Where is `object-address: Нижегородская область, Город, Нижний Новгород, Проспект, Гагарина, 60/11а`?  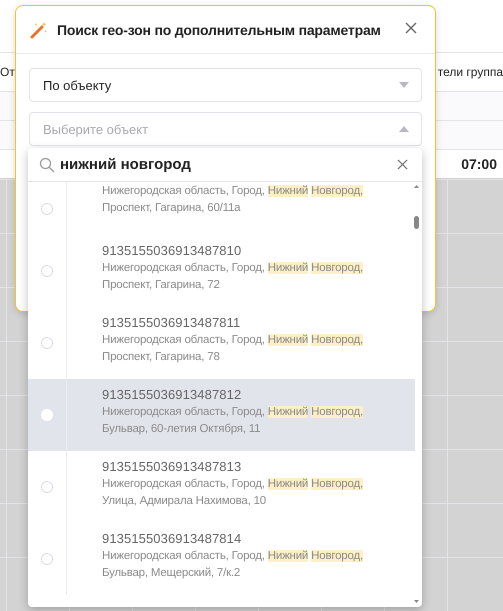
object-address: Нижегородская область, Город, Нижний Новгород, Проспект, Гагарина, 60/11а is located at coordinates (233, 200).